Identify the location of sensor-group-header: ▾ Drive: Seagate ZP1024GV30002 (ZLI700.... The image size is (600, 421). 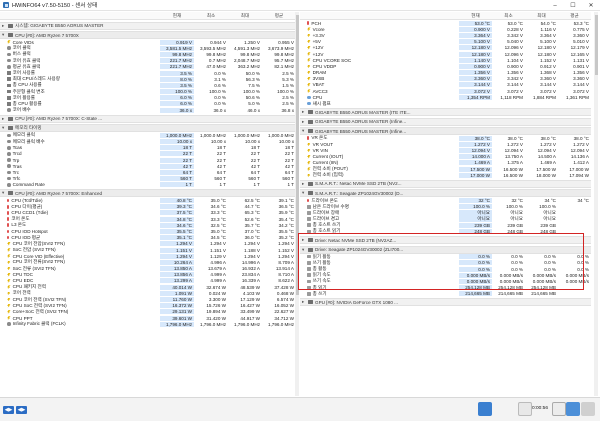
(445, 249).